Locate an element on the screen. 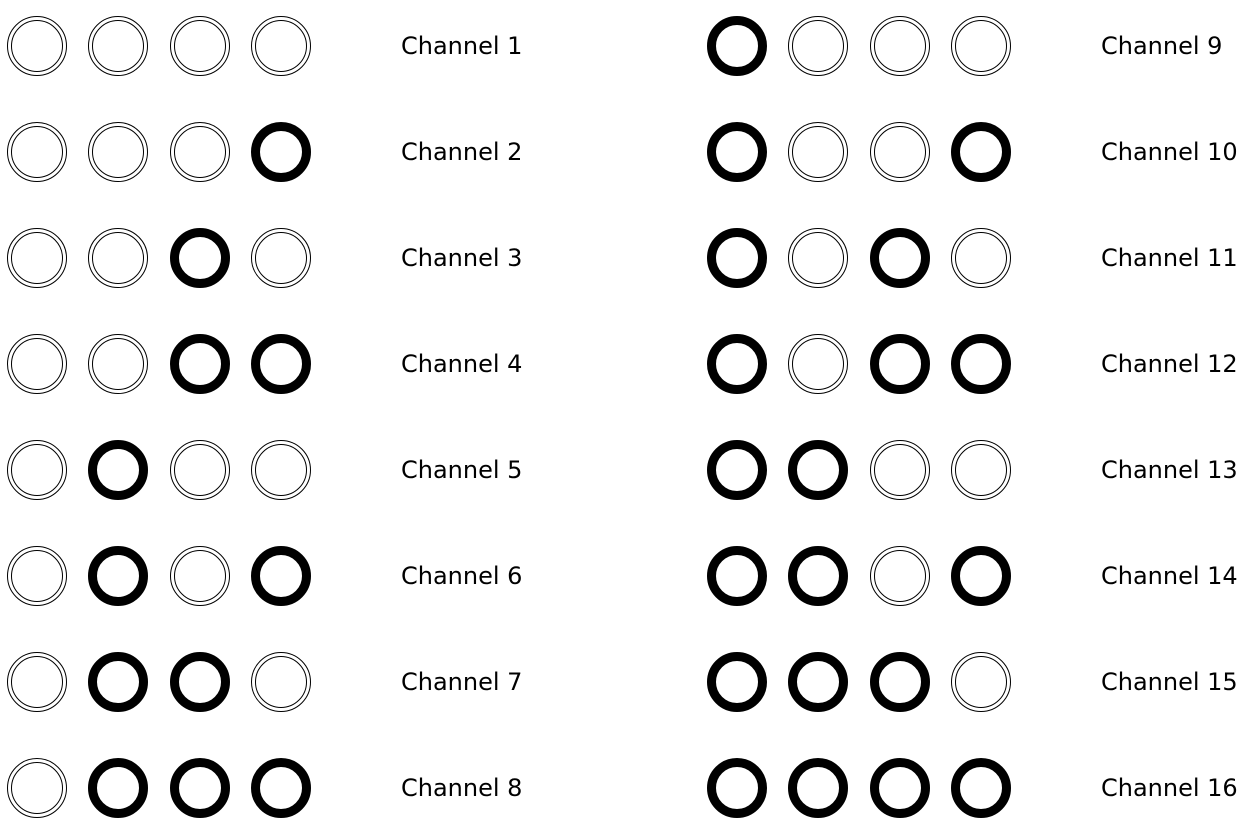 Image resolution: width=1259 pixels, height=828 pixels. channel-label: Channel 9 is located at coordinates (1162, 46).